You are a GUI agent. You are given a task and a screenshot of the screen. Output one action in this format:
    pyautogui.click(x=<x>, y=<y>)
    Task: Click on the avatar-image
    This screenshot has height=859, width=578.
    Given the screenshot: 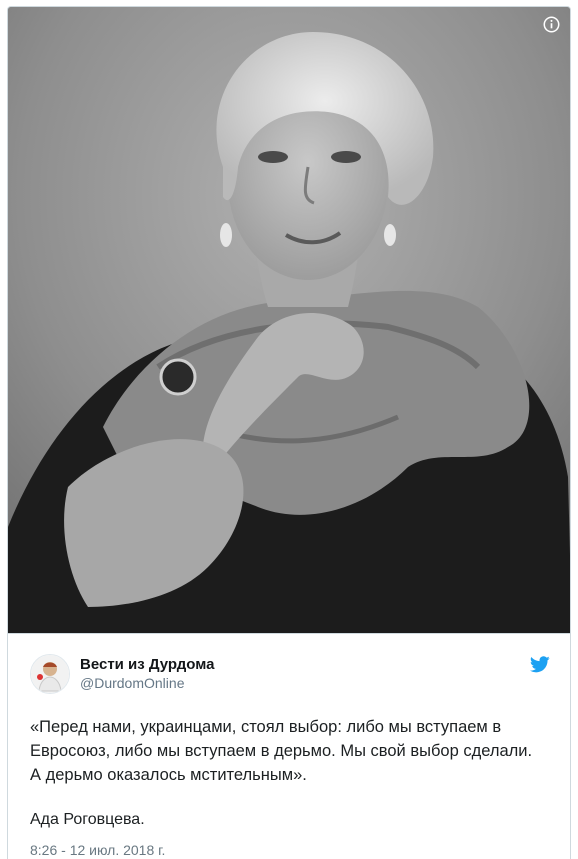 What is the action you would take?
    pyautogui.click(x=50, y=674)
    